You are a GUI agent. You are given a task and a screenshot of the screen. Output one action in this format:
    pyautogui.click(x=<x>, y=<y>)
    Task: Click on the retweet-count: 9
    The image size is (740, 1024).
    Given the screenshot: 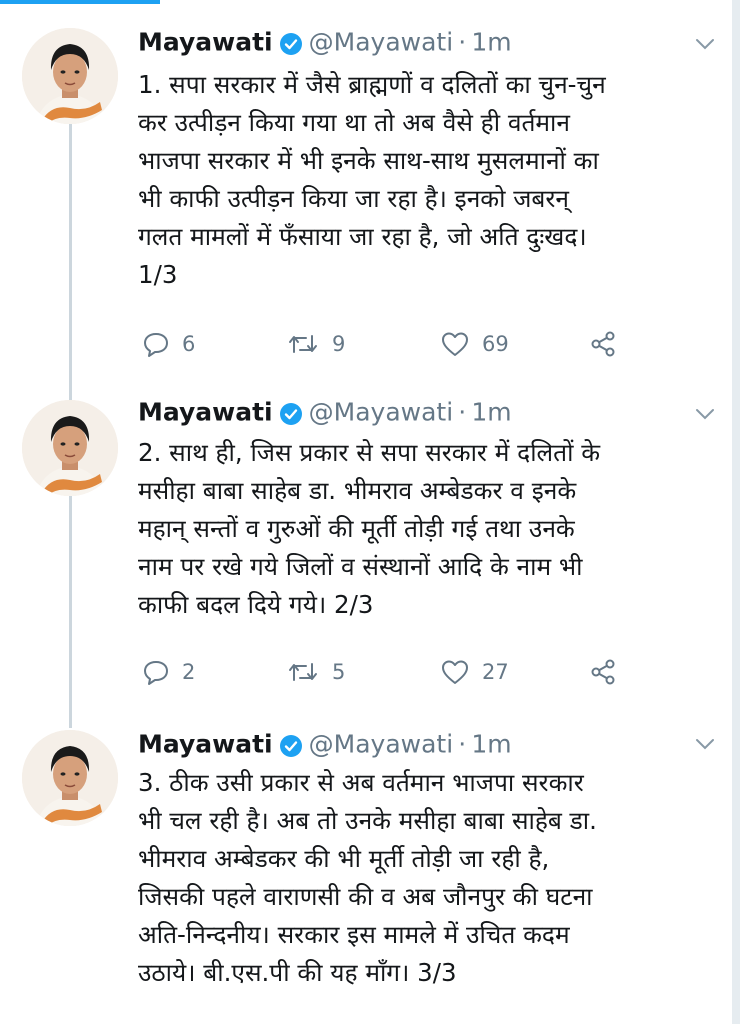 What is the action you would take?
    pyautogui.click(x=339, y=344)
    